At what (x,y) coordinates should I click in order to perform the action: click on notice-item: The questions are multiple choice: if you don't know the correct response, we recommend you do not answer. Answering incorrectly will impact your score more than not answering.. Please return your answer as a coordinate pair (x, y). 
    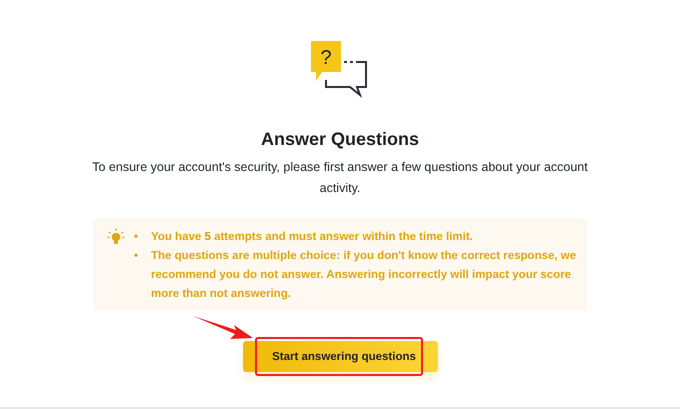
    Looking at the image, I should click on (364, 275).